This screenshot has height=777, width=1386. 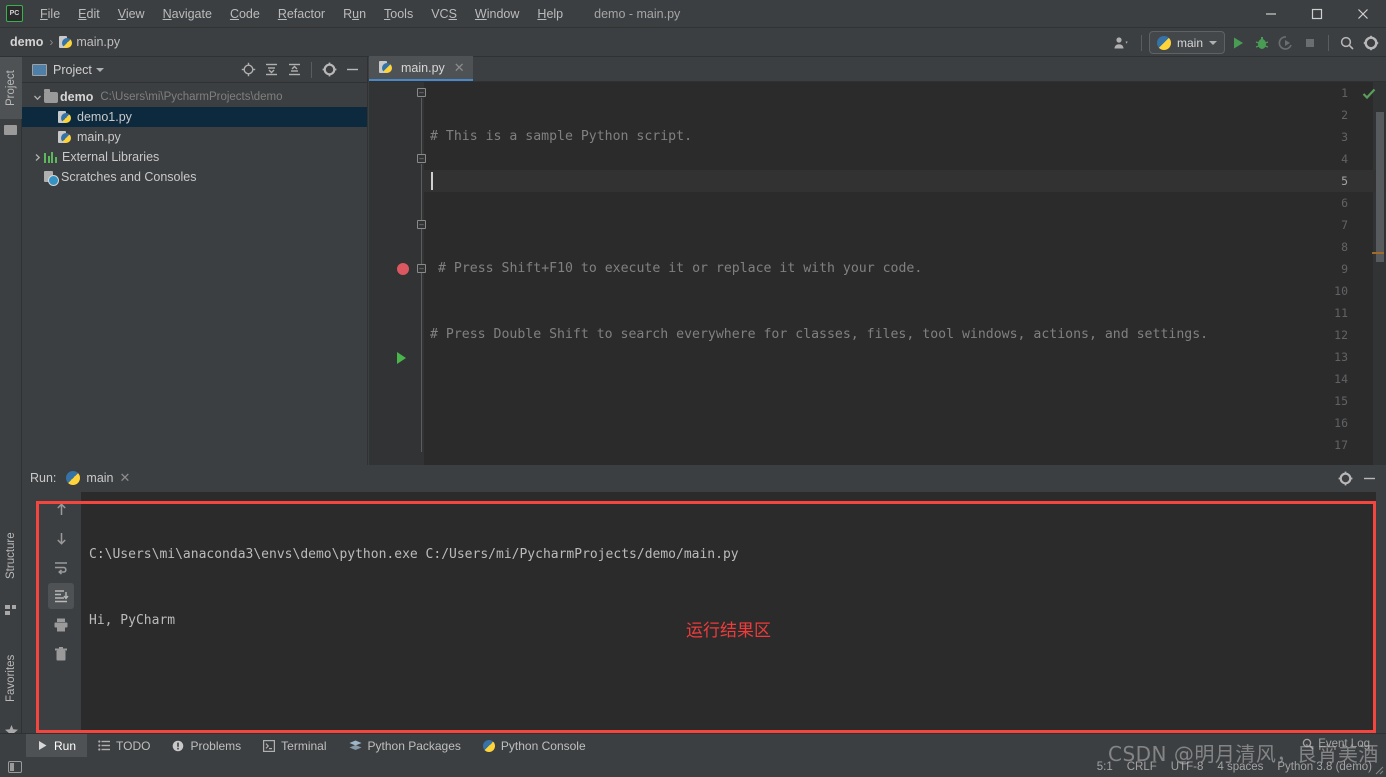 I want to click on stop-button, so click(x=1310, y=43).